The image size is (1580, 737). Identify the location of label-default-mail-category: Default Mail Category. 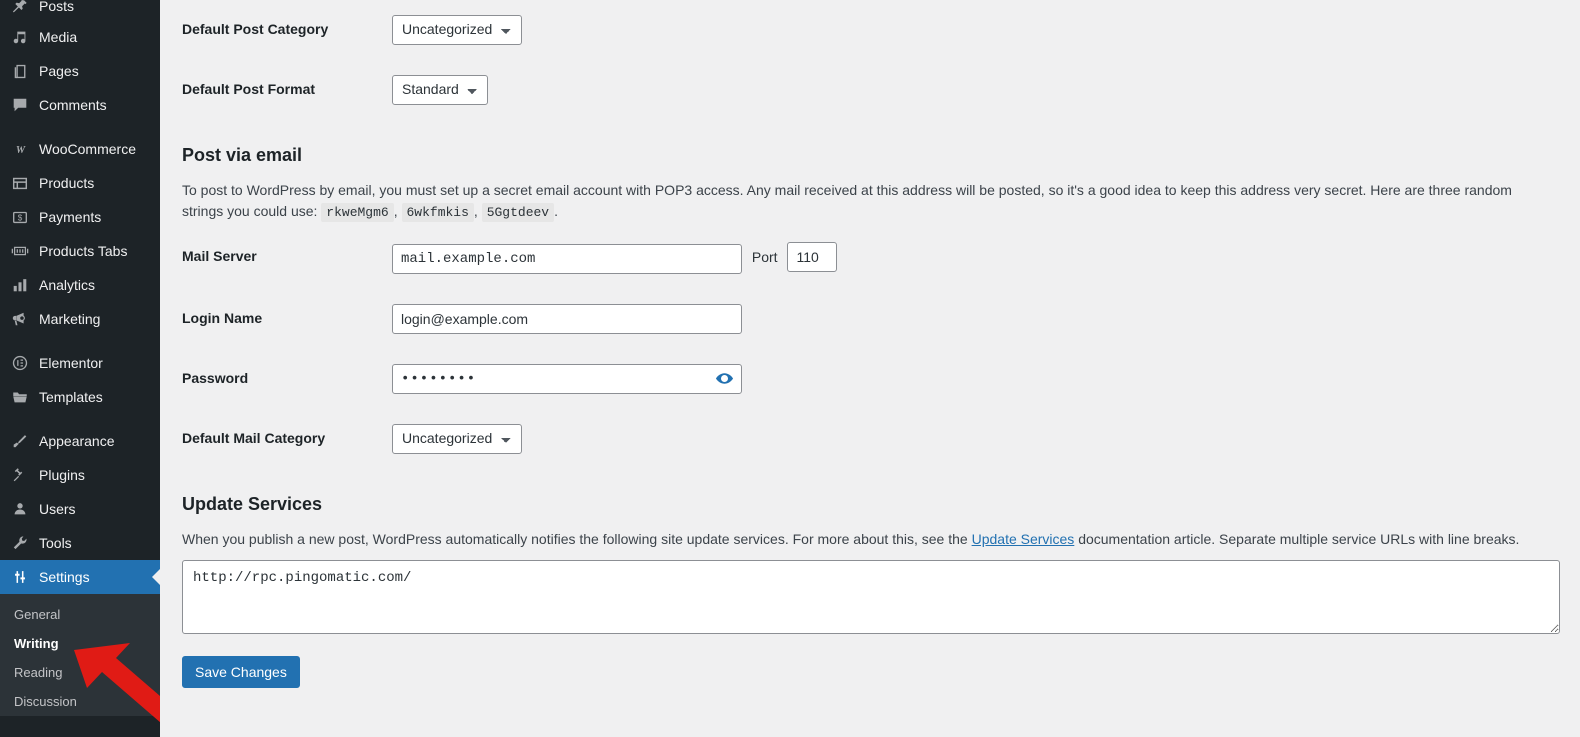
(254, 437).